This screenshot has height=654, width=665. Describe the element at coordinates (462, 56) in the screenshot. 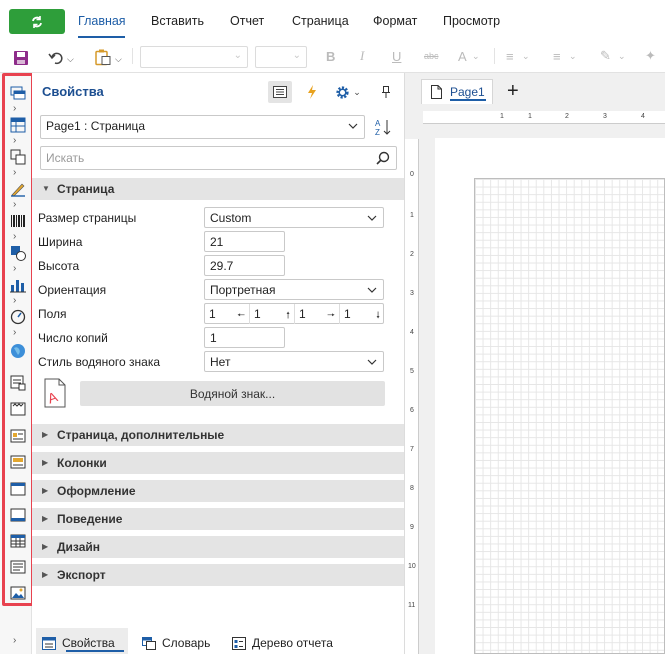

I see `font-color-icon: A` at that location.